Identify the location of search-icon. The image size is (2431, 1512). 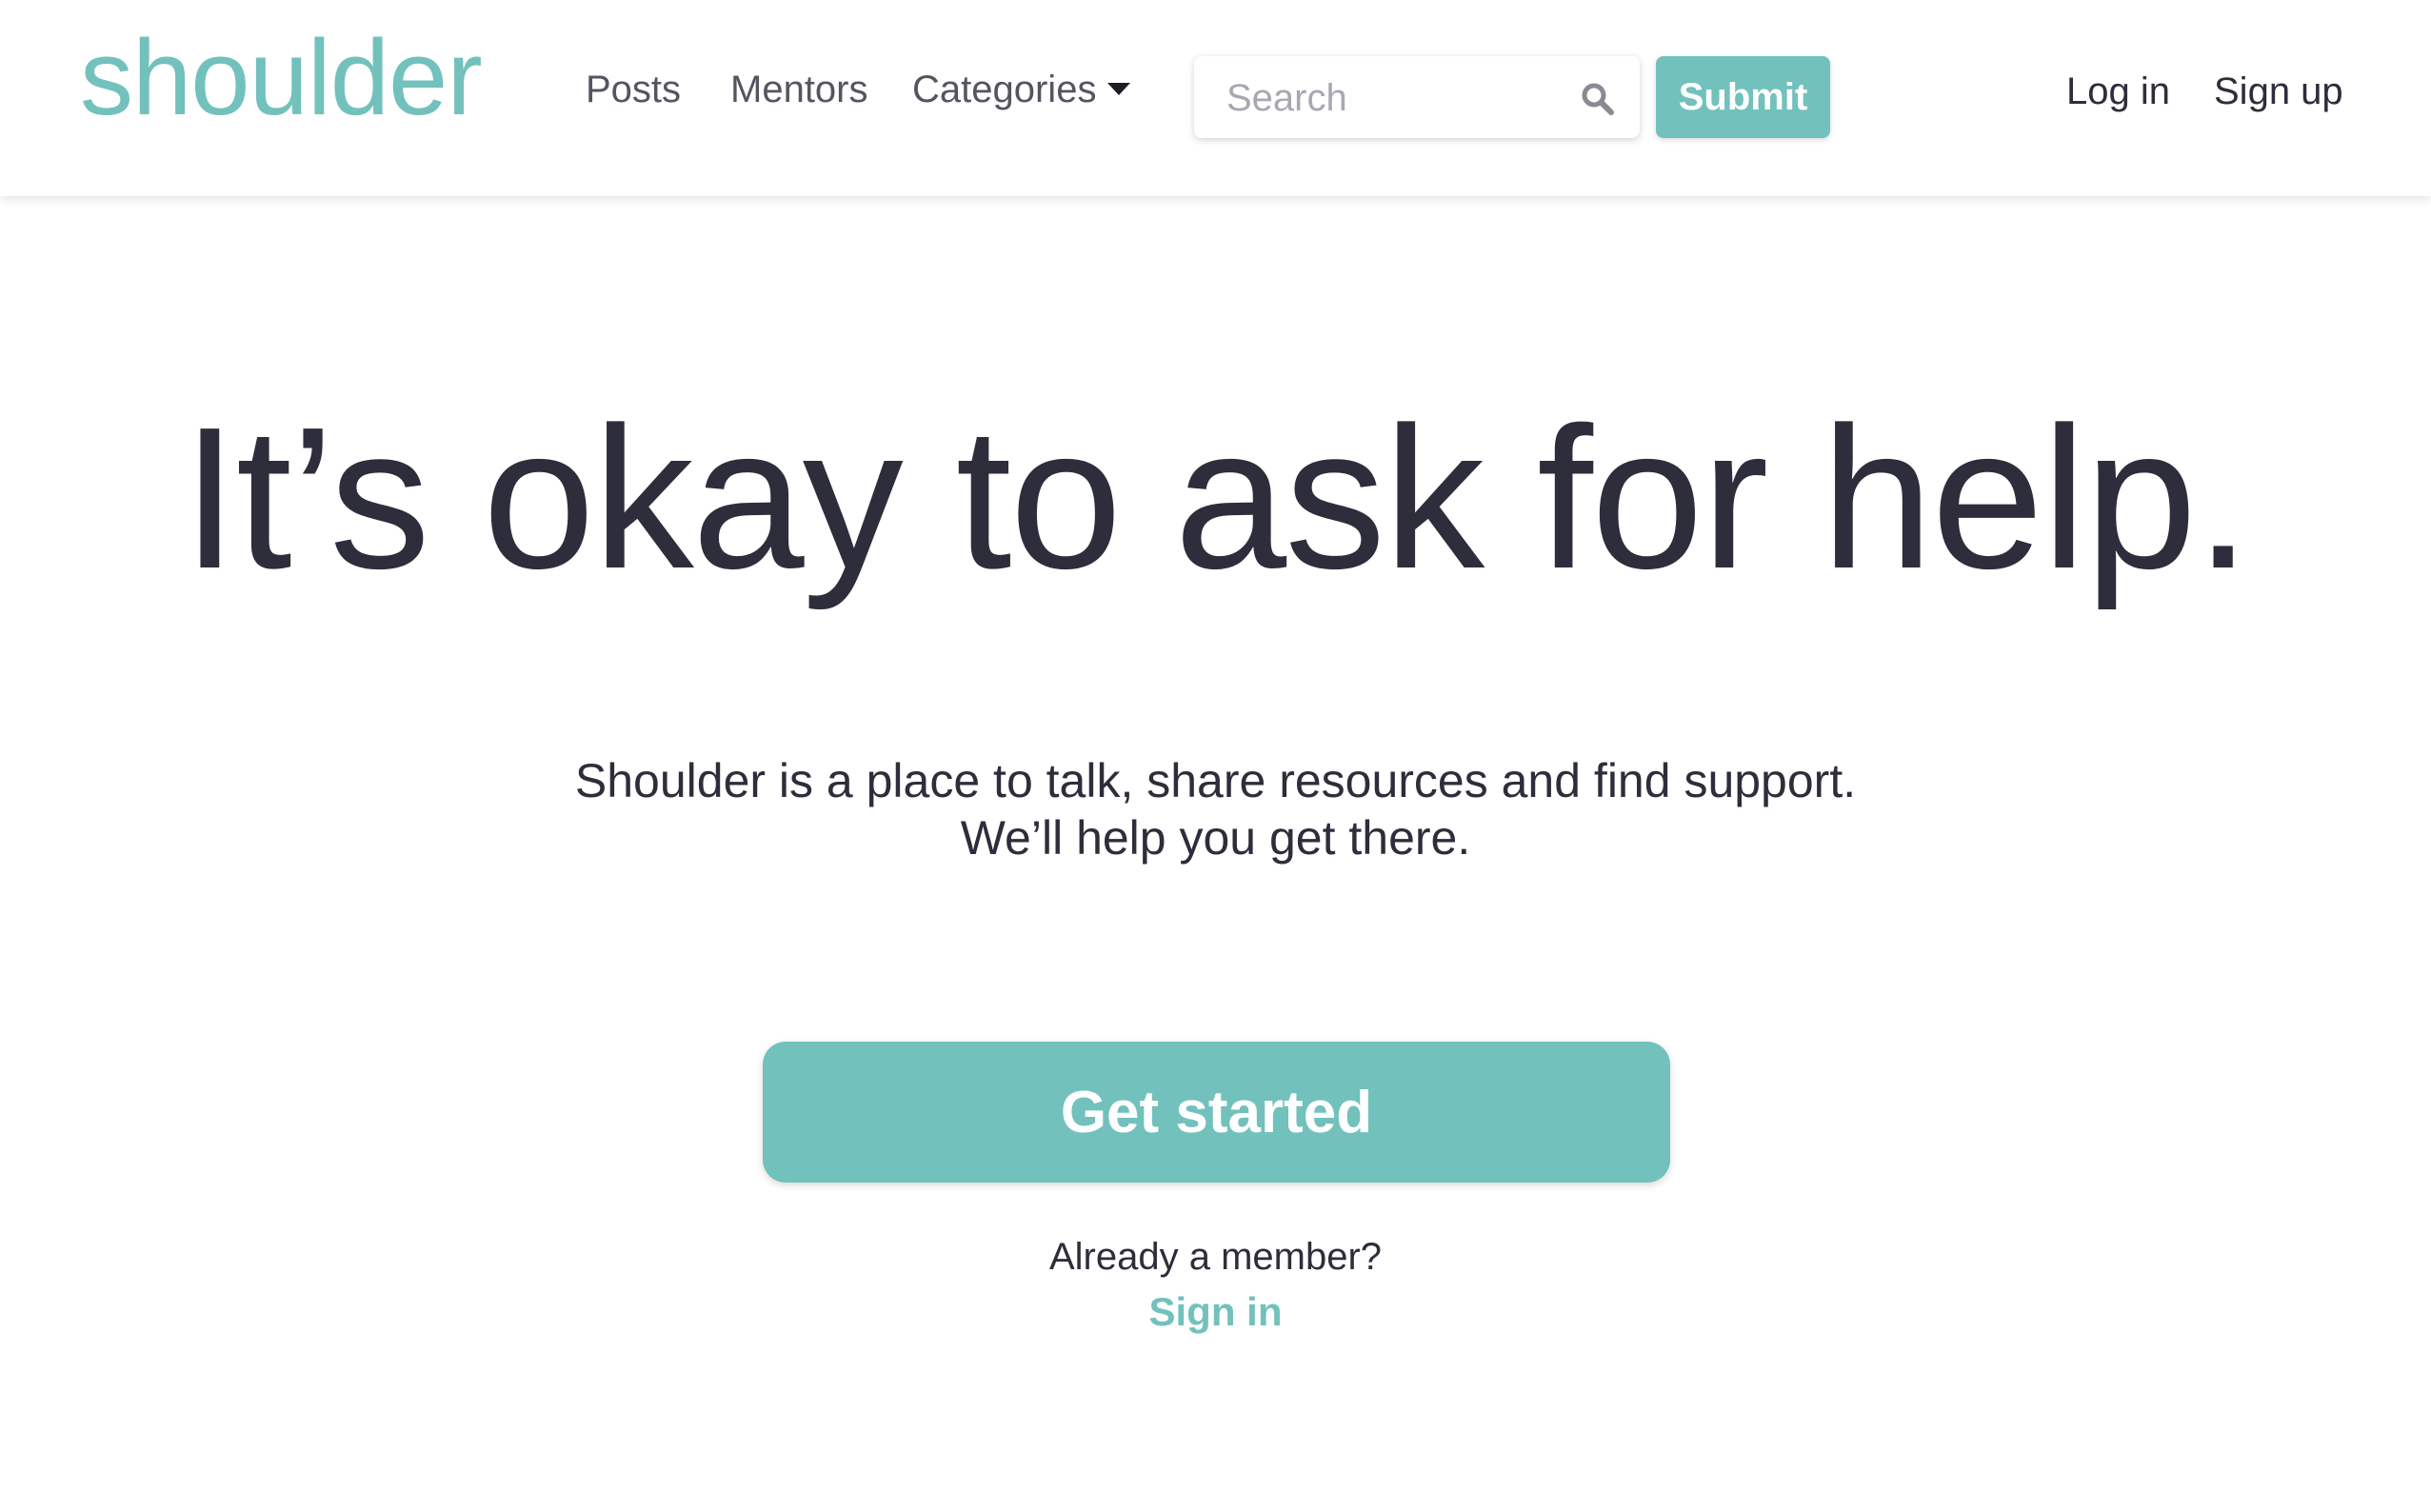
(1598, 99).